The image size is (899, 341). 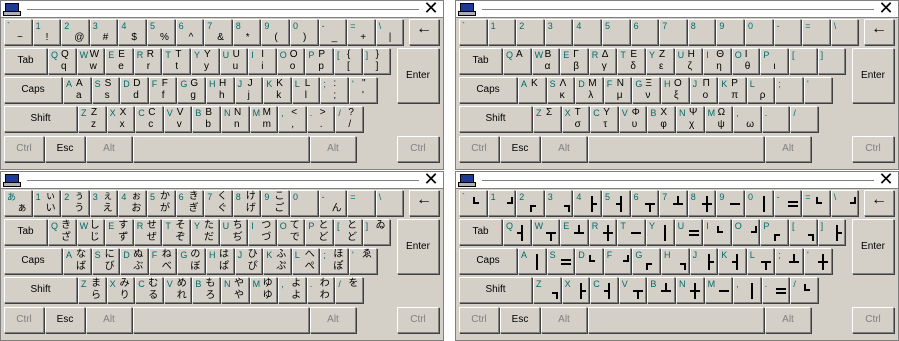 What do you see at coordinates (320, 290) in the screenshot?
I see `key-3-8: . わわ` at bounding box center [320, 290].